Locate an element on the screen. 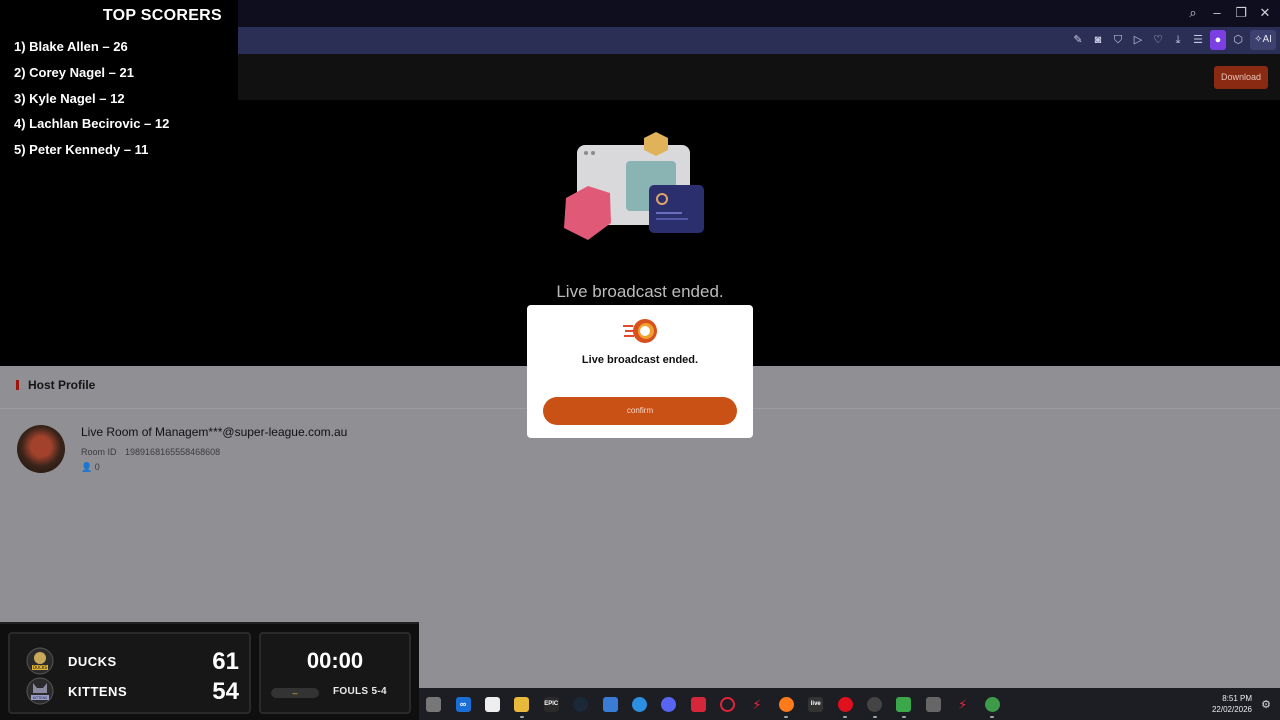  host-profile-title: Host Profile is located at coordinates (55, 385).